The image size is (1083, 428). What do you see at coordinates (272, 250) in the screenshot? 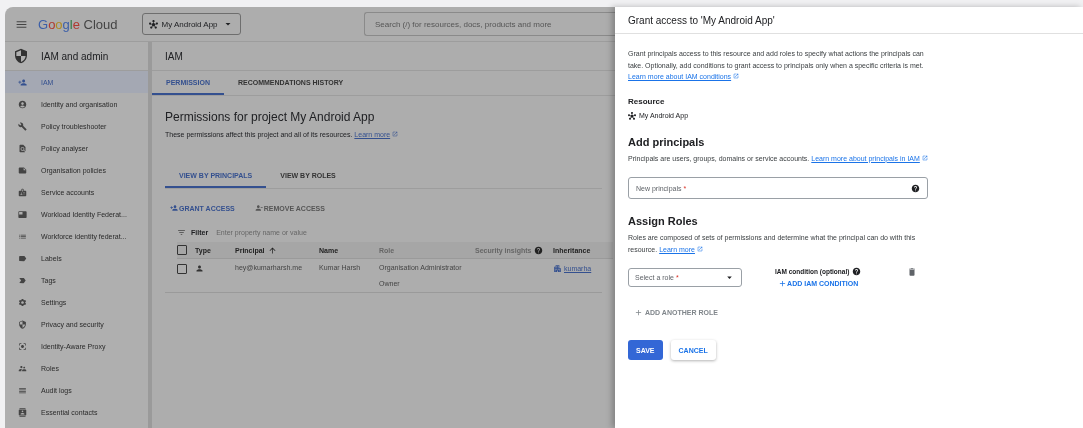
I see `sort-arrow-icon` at bounding box center [272, 250].